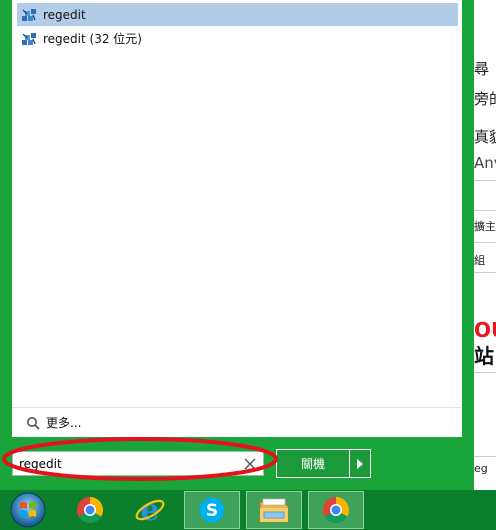 The image size is (496, 530). Describe the element at coordinates (485, 137) in the screenshot. I see `bg-text-fragment: 真貌` at that location.